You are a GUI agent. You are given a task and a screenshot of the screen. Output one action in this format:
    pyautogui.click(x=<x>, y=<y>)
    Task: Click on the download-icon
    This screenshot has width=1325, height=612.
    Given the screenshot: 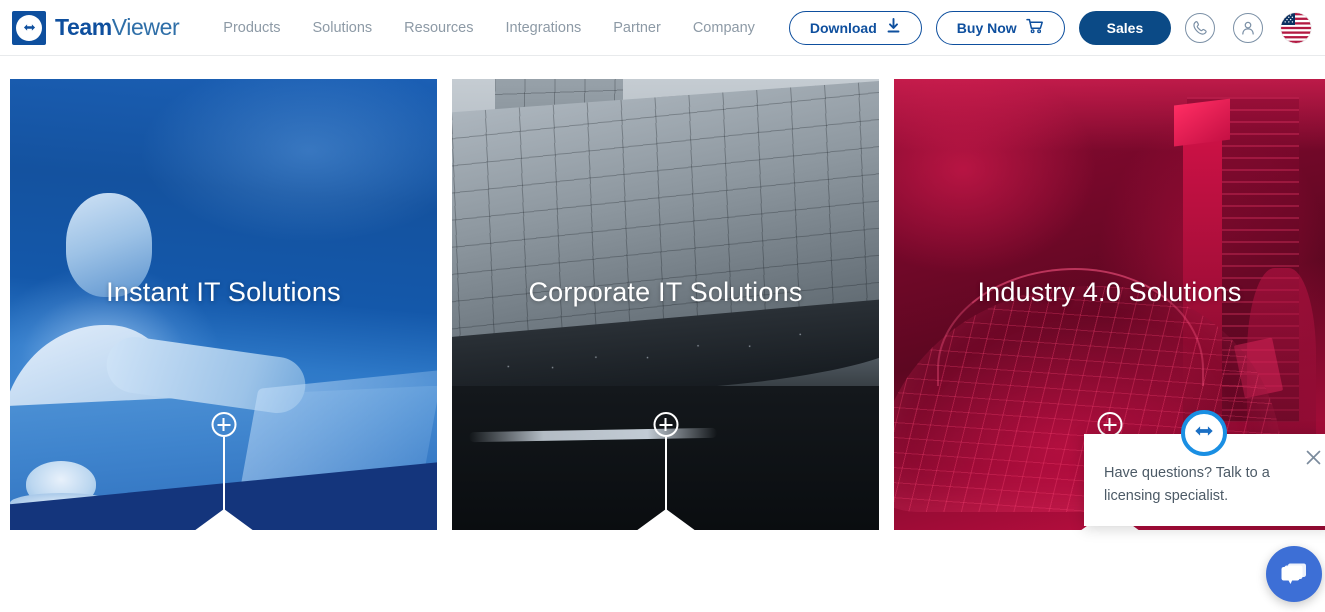 What is the action you would take?
    pyautogui.click(x=893, y=27)
    